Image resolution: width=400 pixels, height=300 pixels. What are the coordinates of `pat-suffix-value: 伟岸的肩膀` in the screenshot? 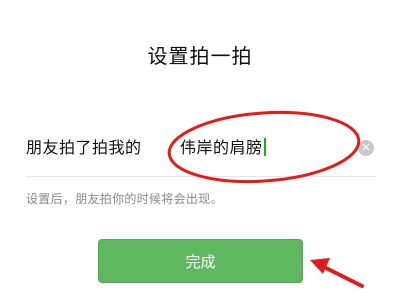 It's located at (221, 147).